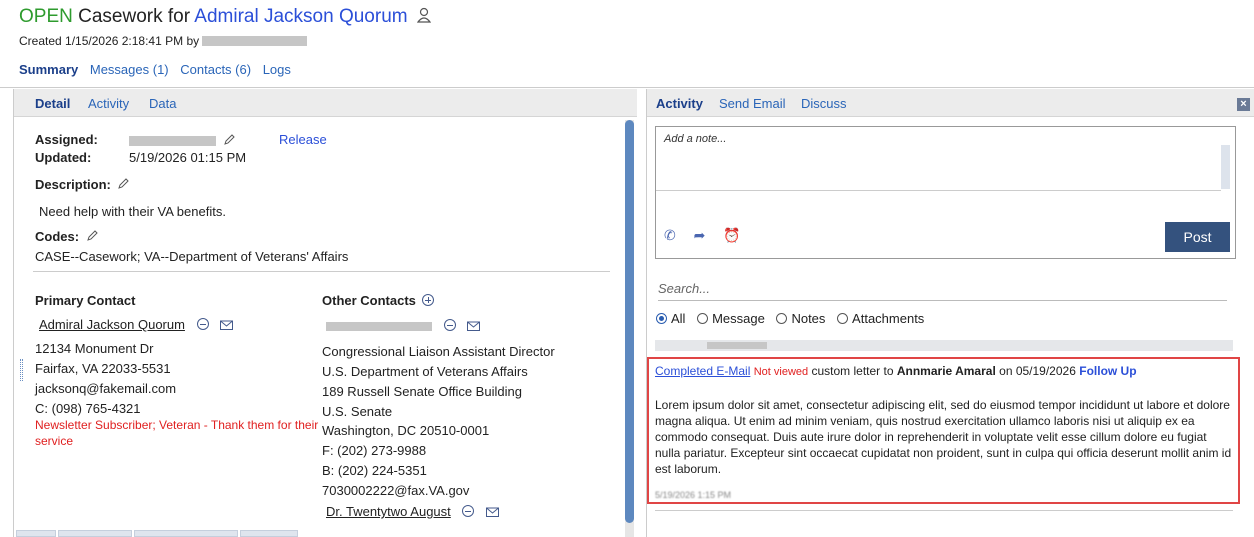  What do you see at coordinates (700, 235) in the screenshot?
I see `share-icon: ➦` at bounding box center [700, 235].